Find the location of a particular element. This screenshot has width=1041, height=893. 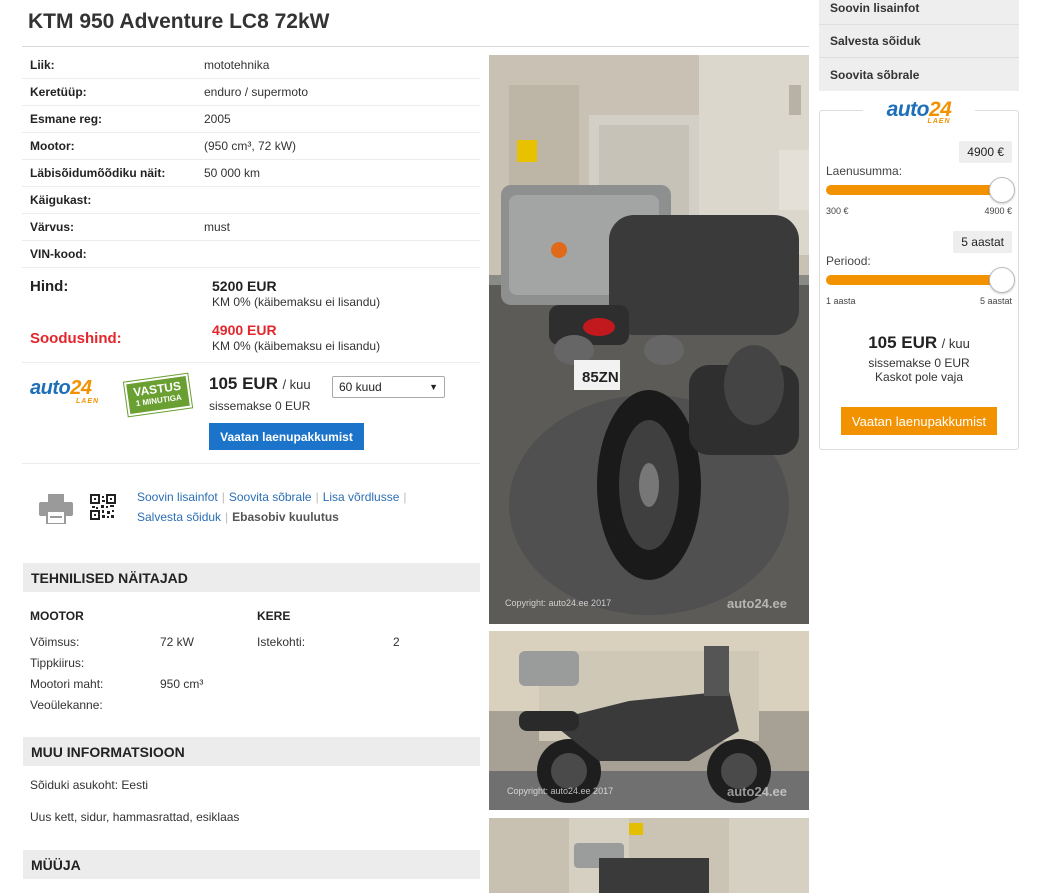

sidebar-request-info: Soovin lisainfot is located at coordinates (919, 12).